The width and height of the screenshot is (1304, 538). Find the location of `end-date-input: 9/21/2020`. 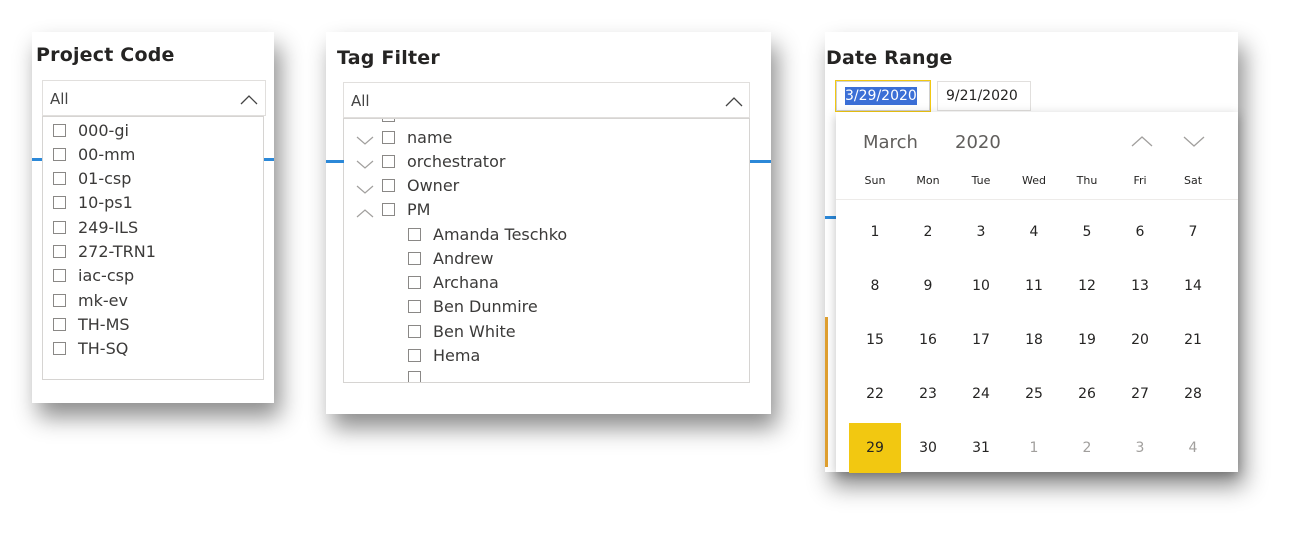

end-date-input: 9/21/2020 is located at coordinates (984, 96).